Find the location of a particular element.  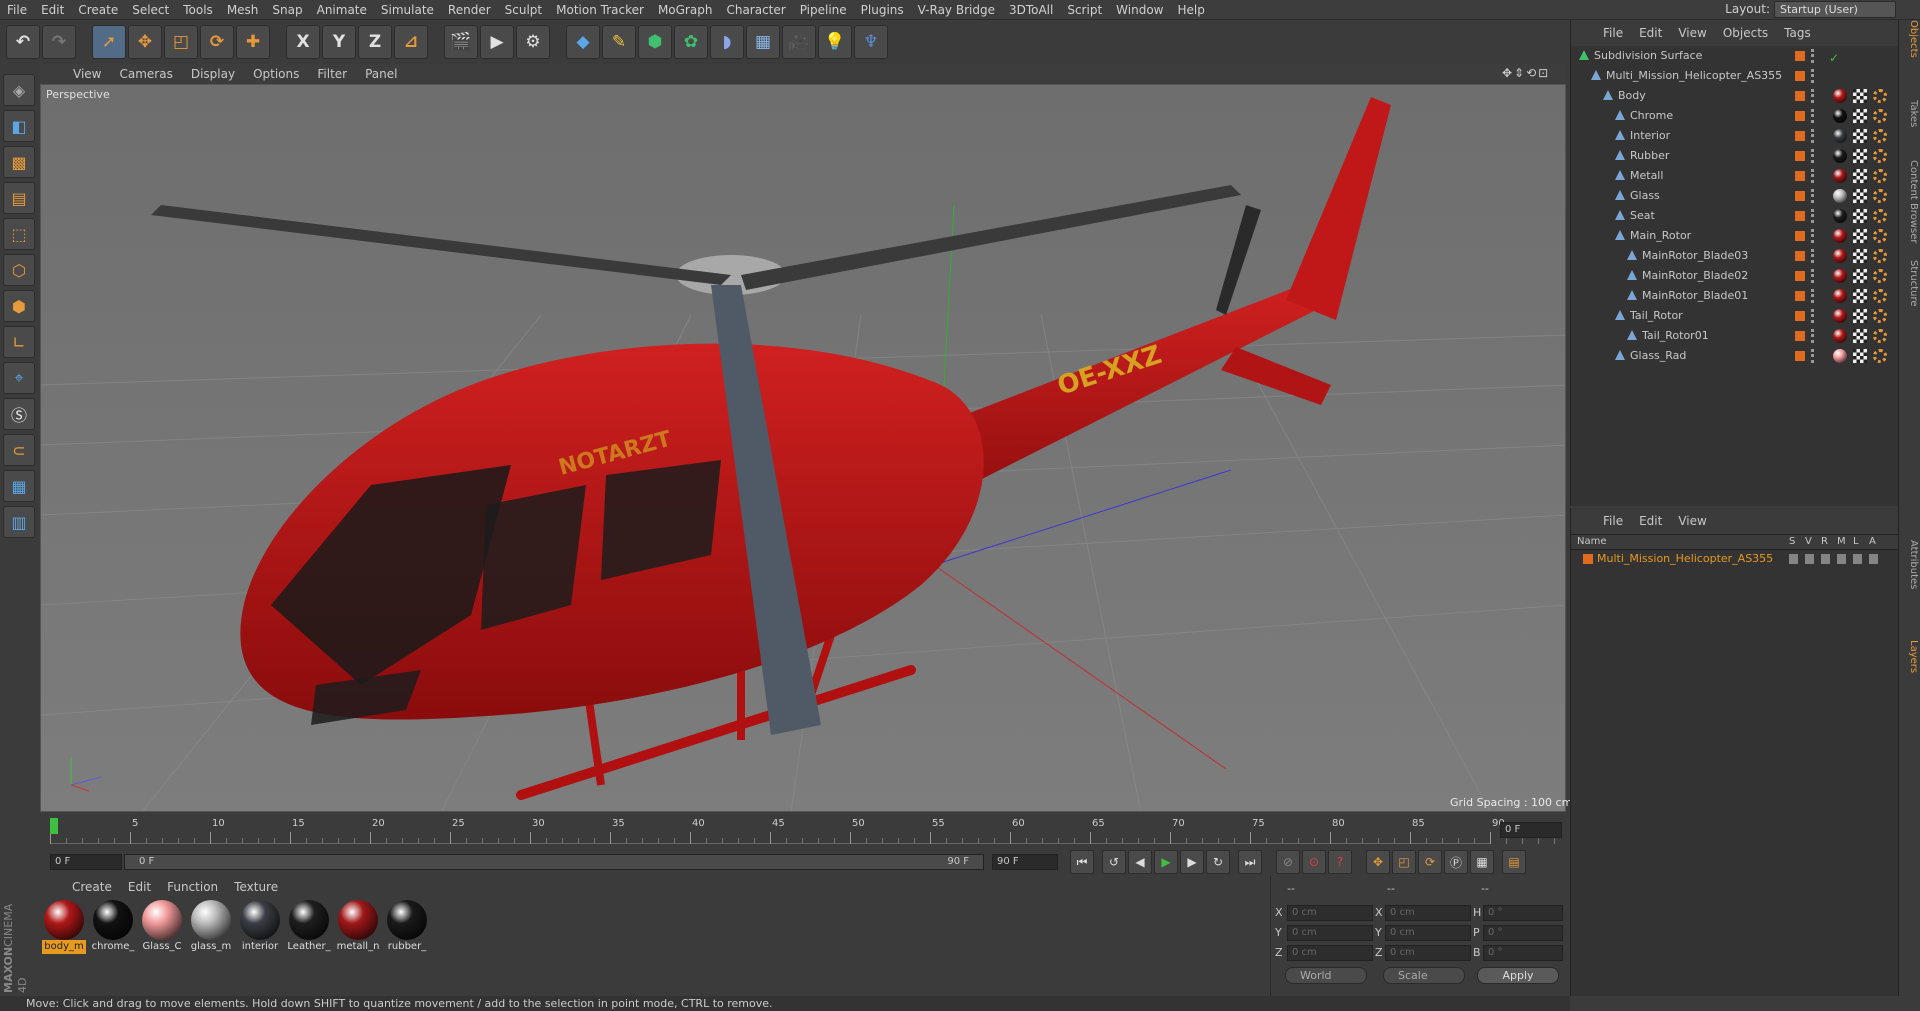

end-frame-field: 90 F is located at coordinates (1025, 862).